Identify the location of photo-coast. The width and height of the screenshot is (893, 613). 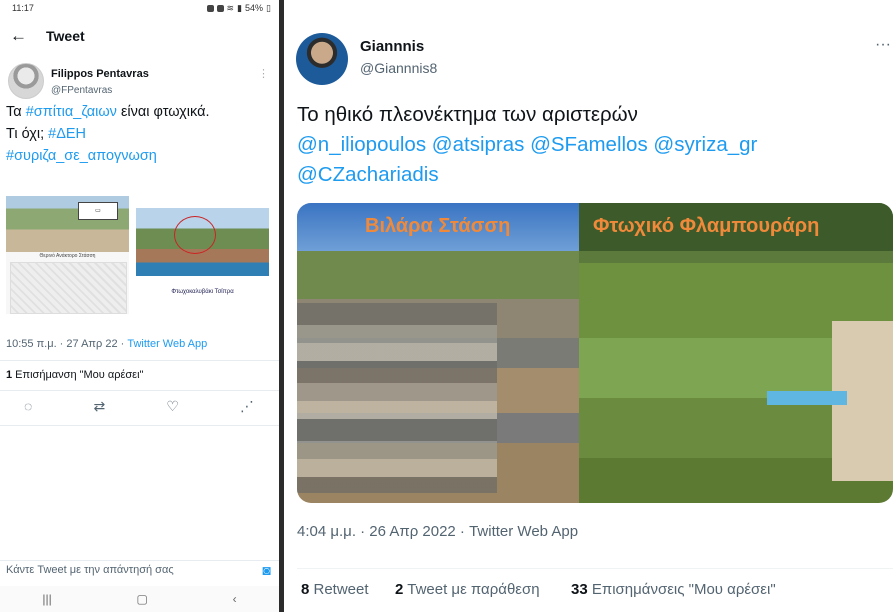
(202, 242).